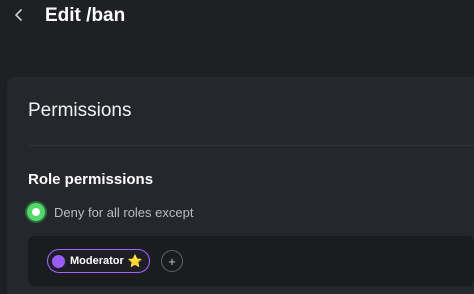  What do you see at coordinates (124, 212) in the screenshot?
I see `deny-option-label: Deny for all roles except` at bounding box center [124, 212].